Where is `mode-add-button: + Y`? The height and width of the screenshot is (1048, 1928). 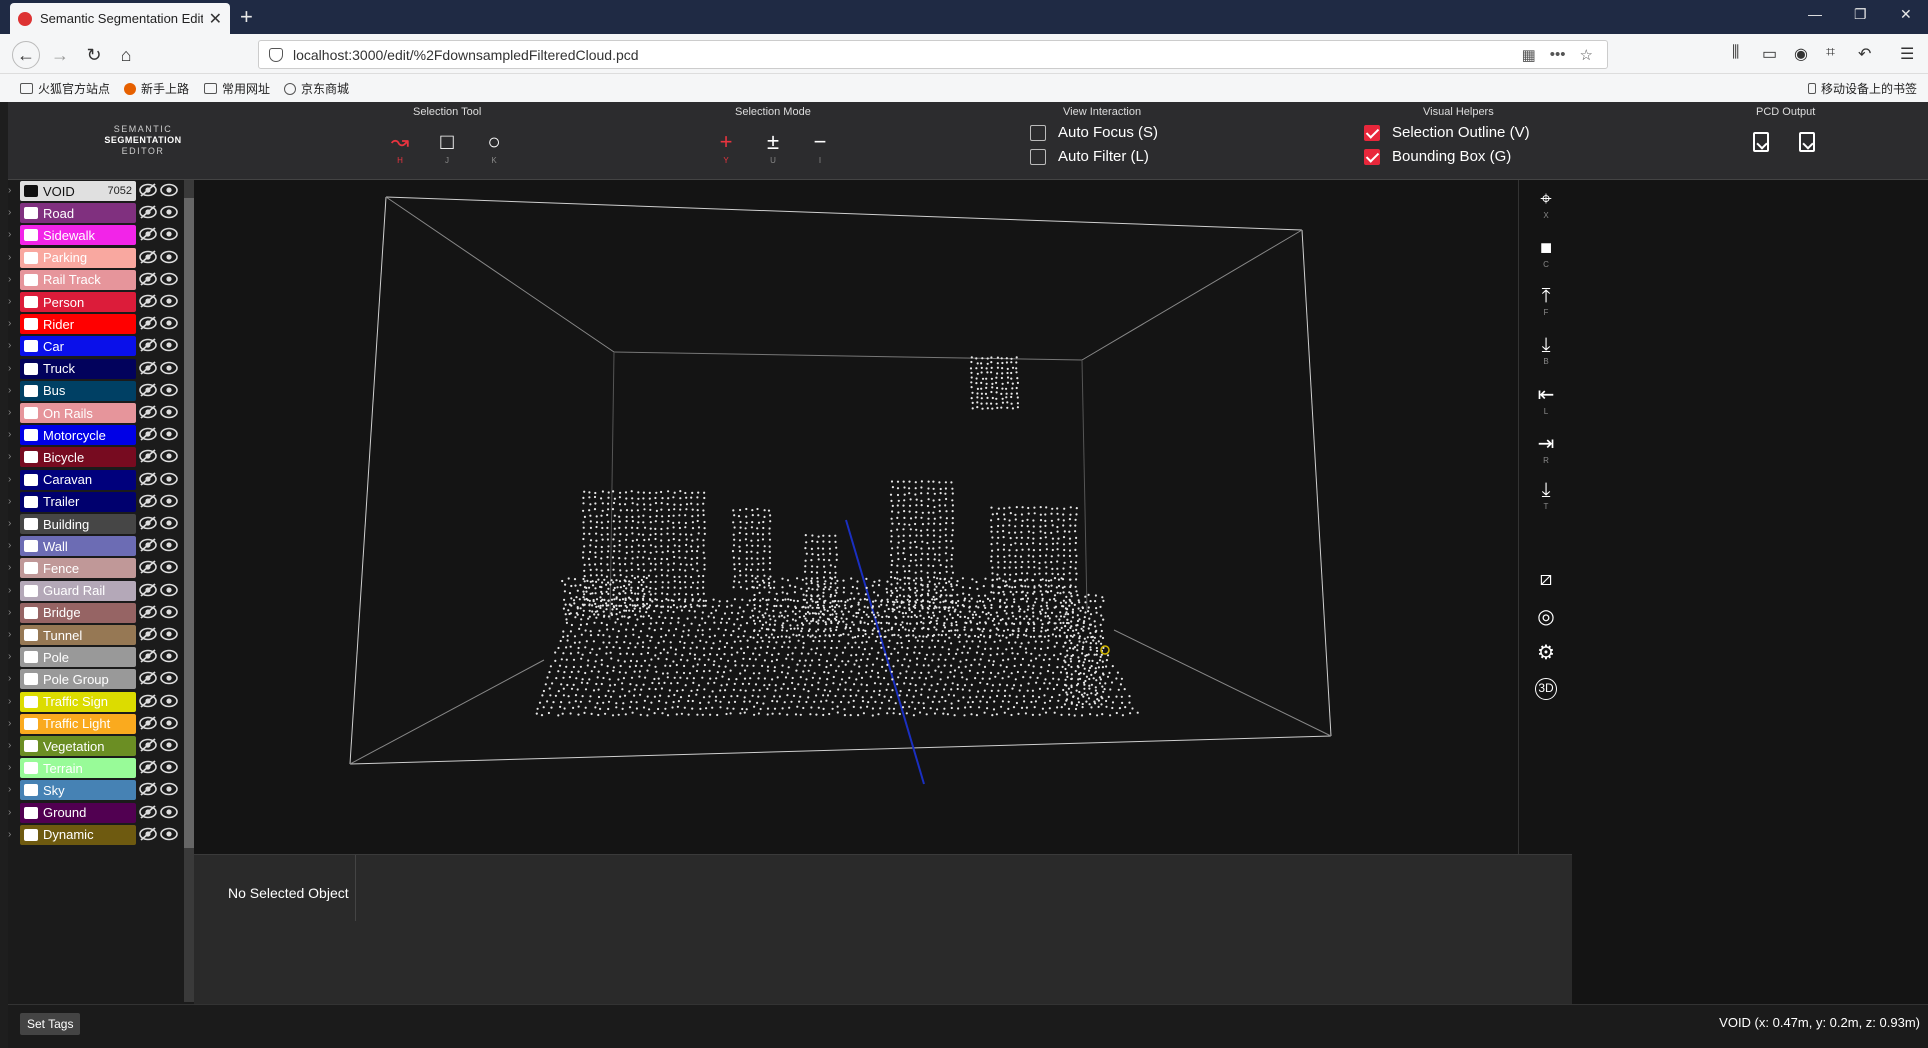
mode-add-button: + Y is located at coordinates (726, 146).